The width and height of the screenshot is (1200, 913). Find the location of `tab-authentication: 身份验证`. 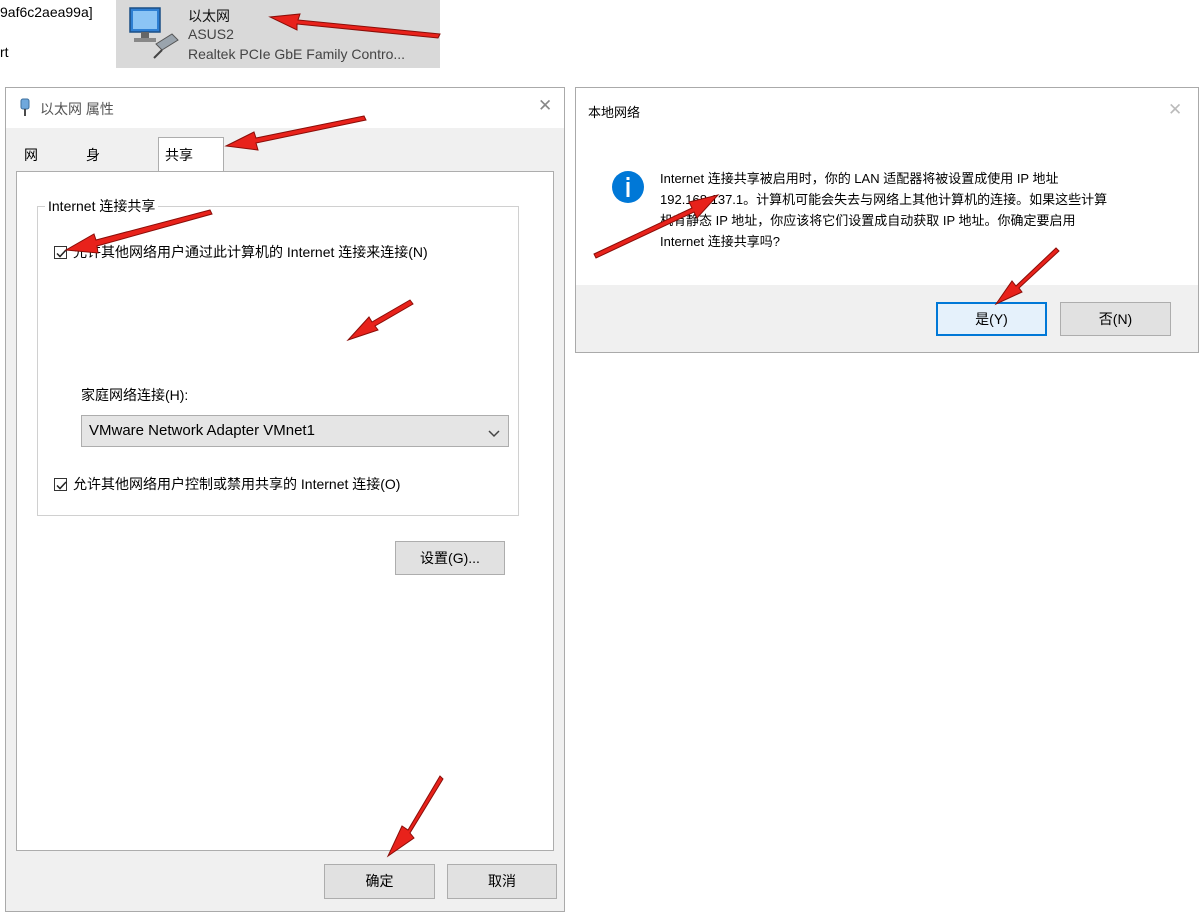

tab-authentication: 身份验证 is located at coordinates (93, 196).